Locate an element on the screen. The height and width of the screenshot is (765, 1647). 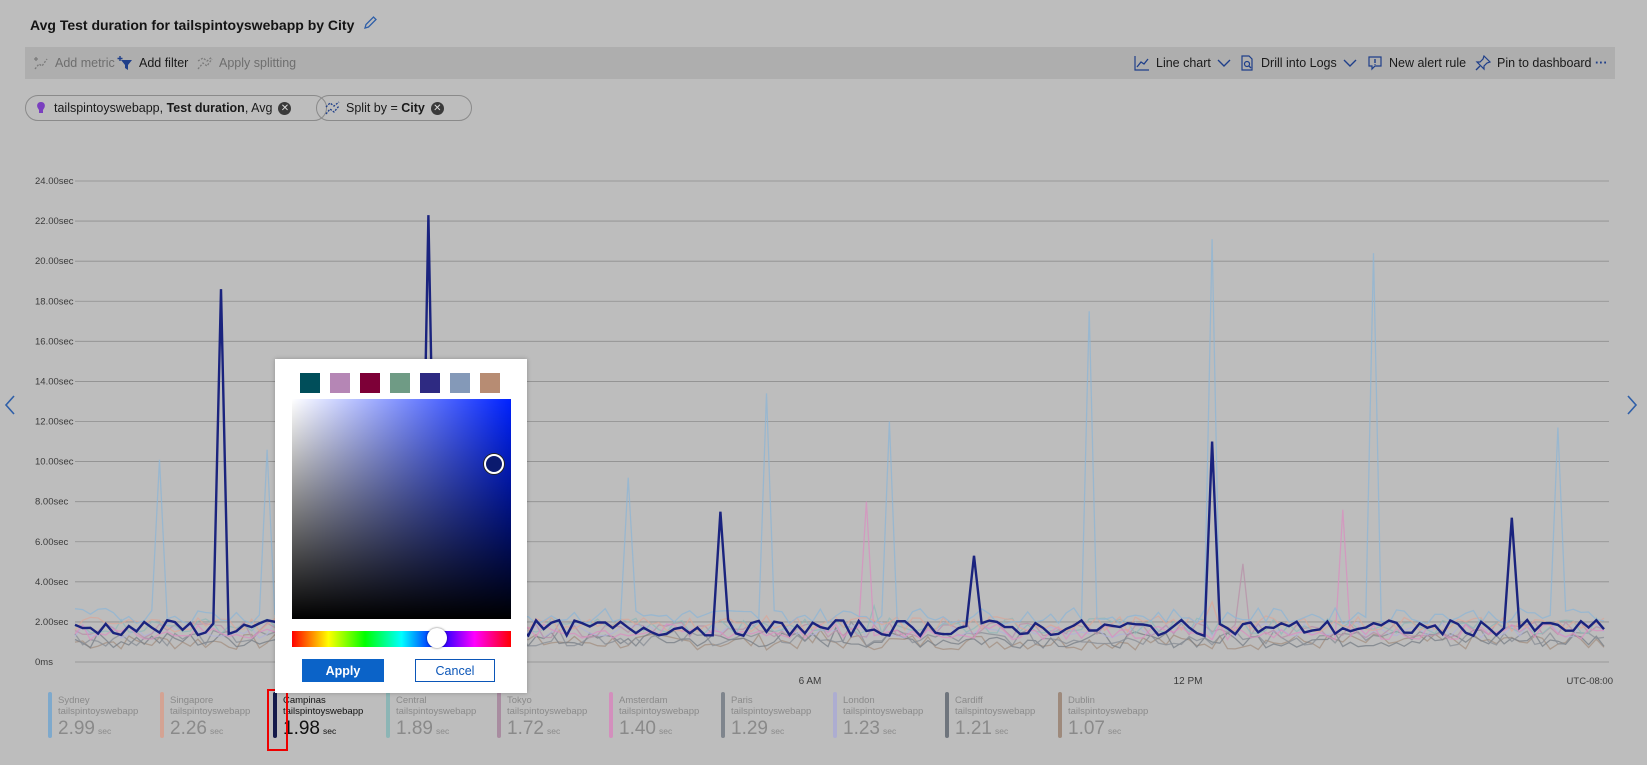
legend-value: 1.29 sec is located at coordinates (758, 728).